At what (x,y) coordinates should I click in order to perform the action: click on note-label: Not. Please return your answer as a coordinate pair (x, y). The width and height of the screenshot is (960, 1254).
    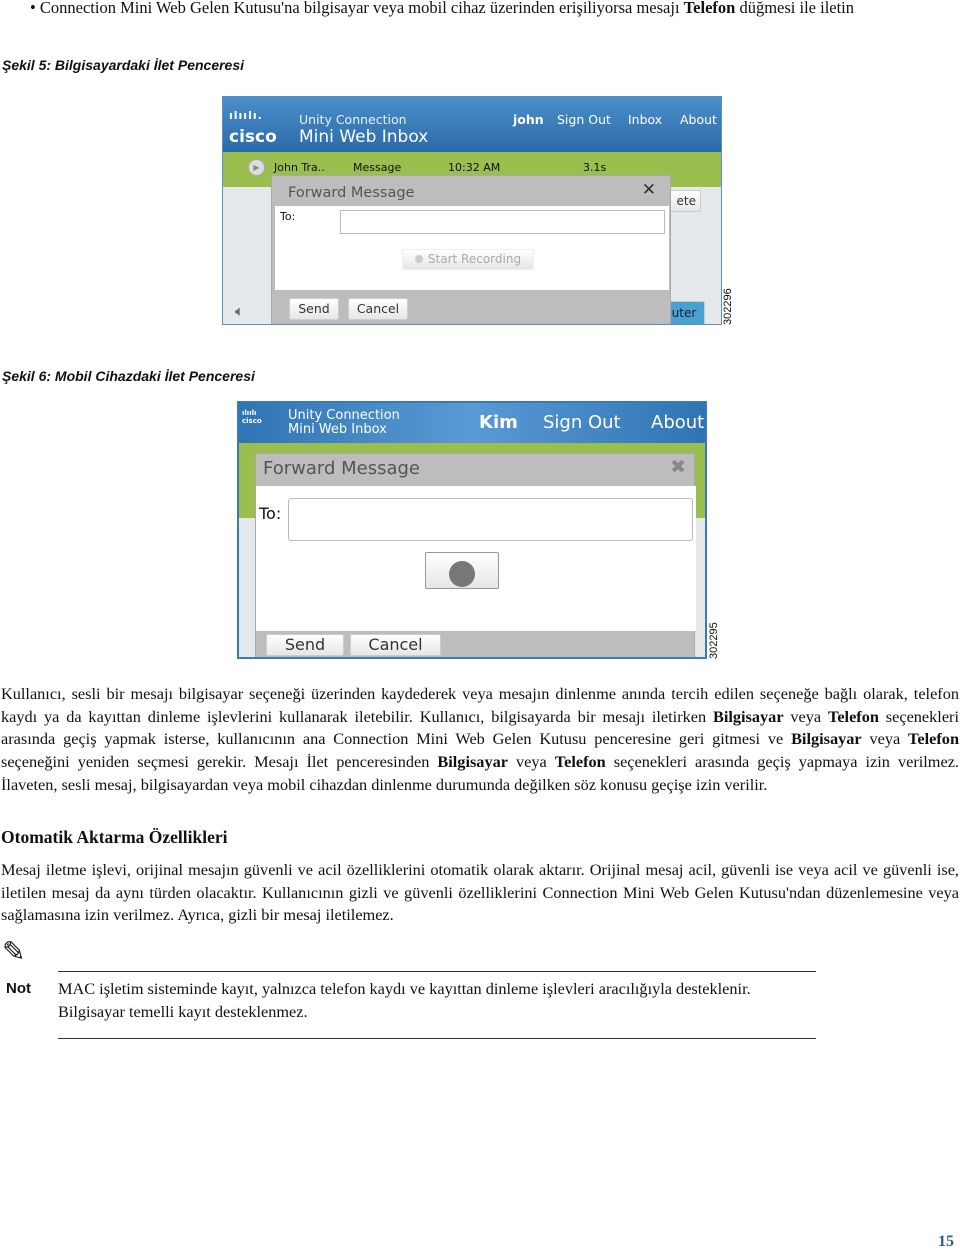
    Looking at the image, I should click on (18, 988).